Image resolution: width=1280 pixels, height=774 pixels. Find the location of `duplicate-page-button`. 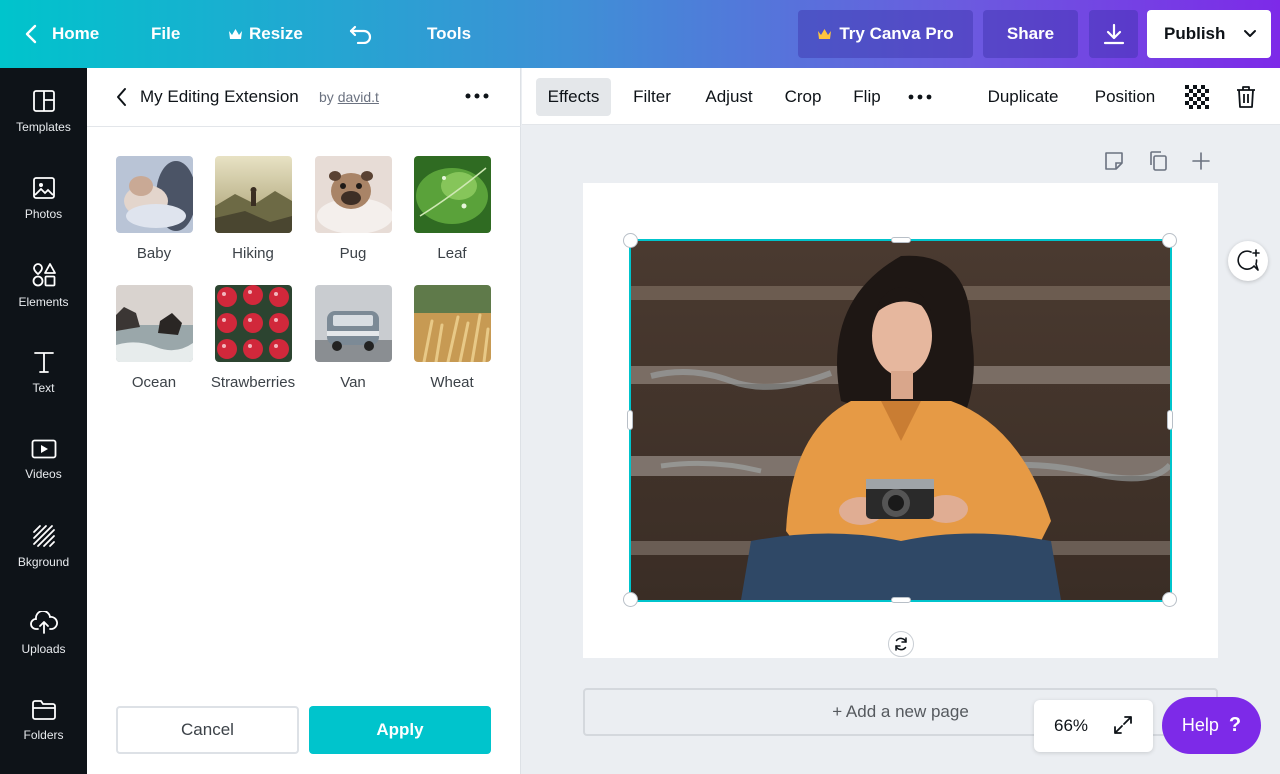

duplicate-page-button is located at coordinates (1158, 161).